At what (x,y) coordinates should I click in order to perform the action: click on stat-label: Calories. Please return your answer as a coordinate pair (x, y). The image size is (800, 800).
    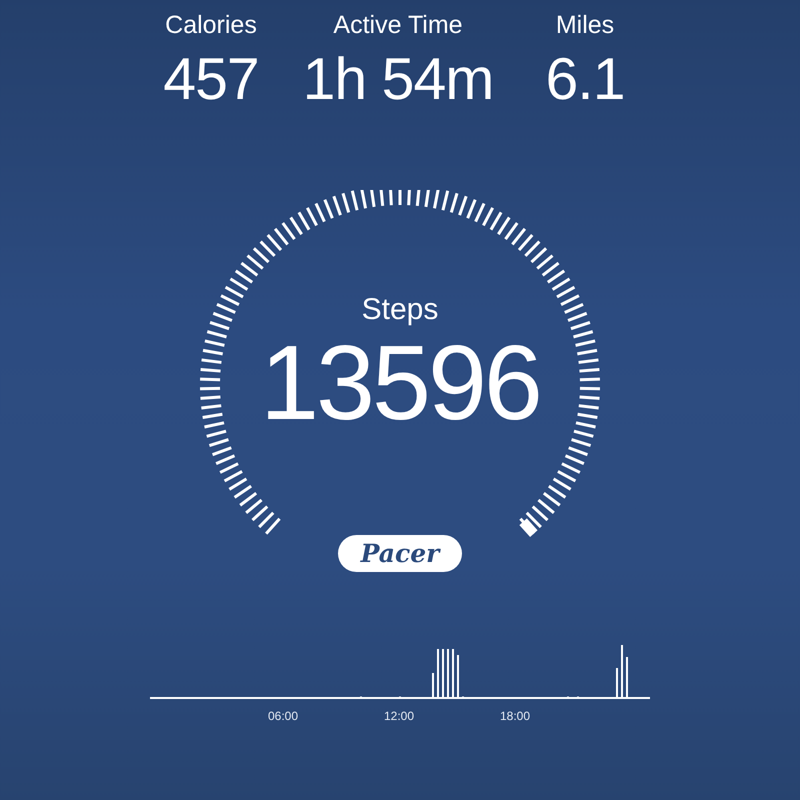
    Looking at the image, I should click on (211, 25).